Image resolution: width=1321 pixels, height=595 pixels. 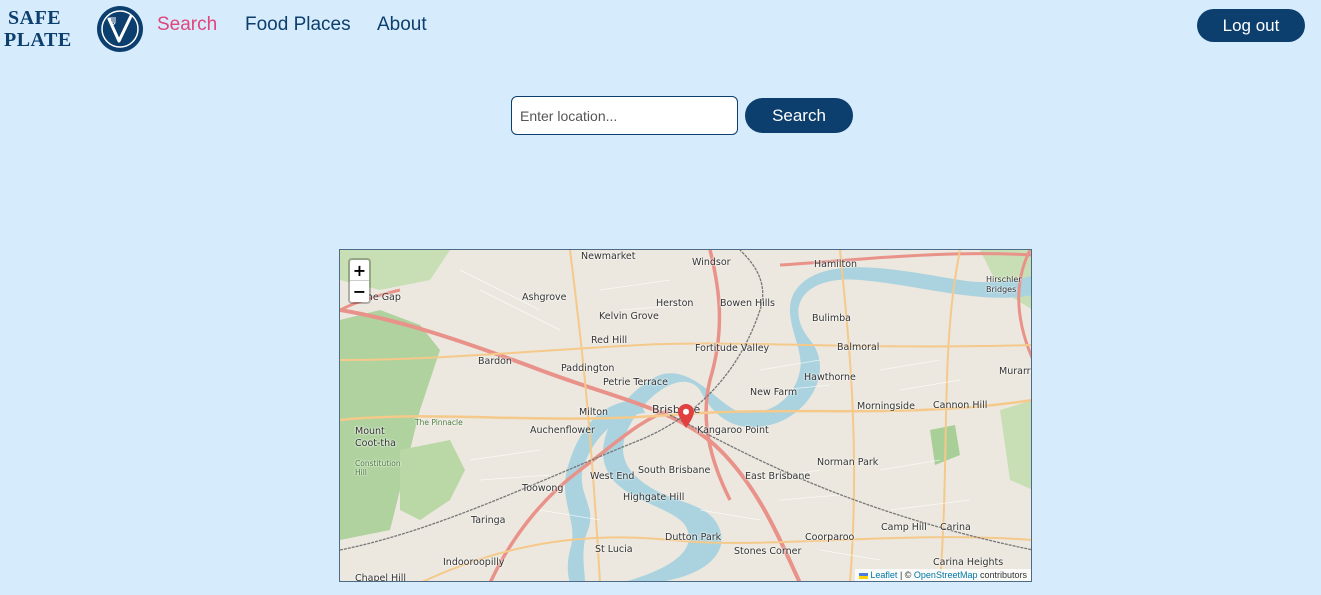 I want to click on logo-text: SAFE PLATE, so click(x=38, y=29).